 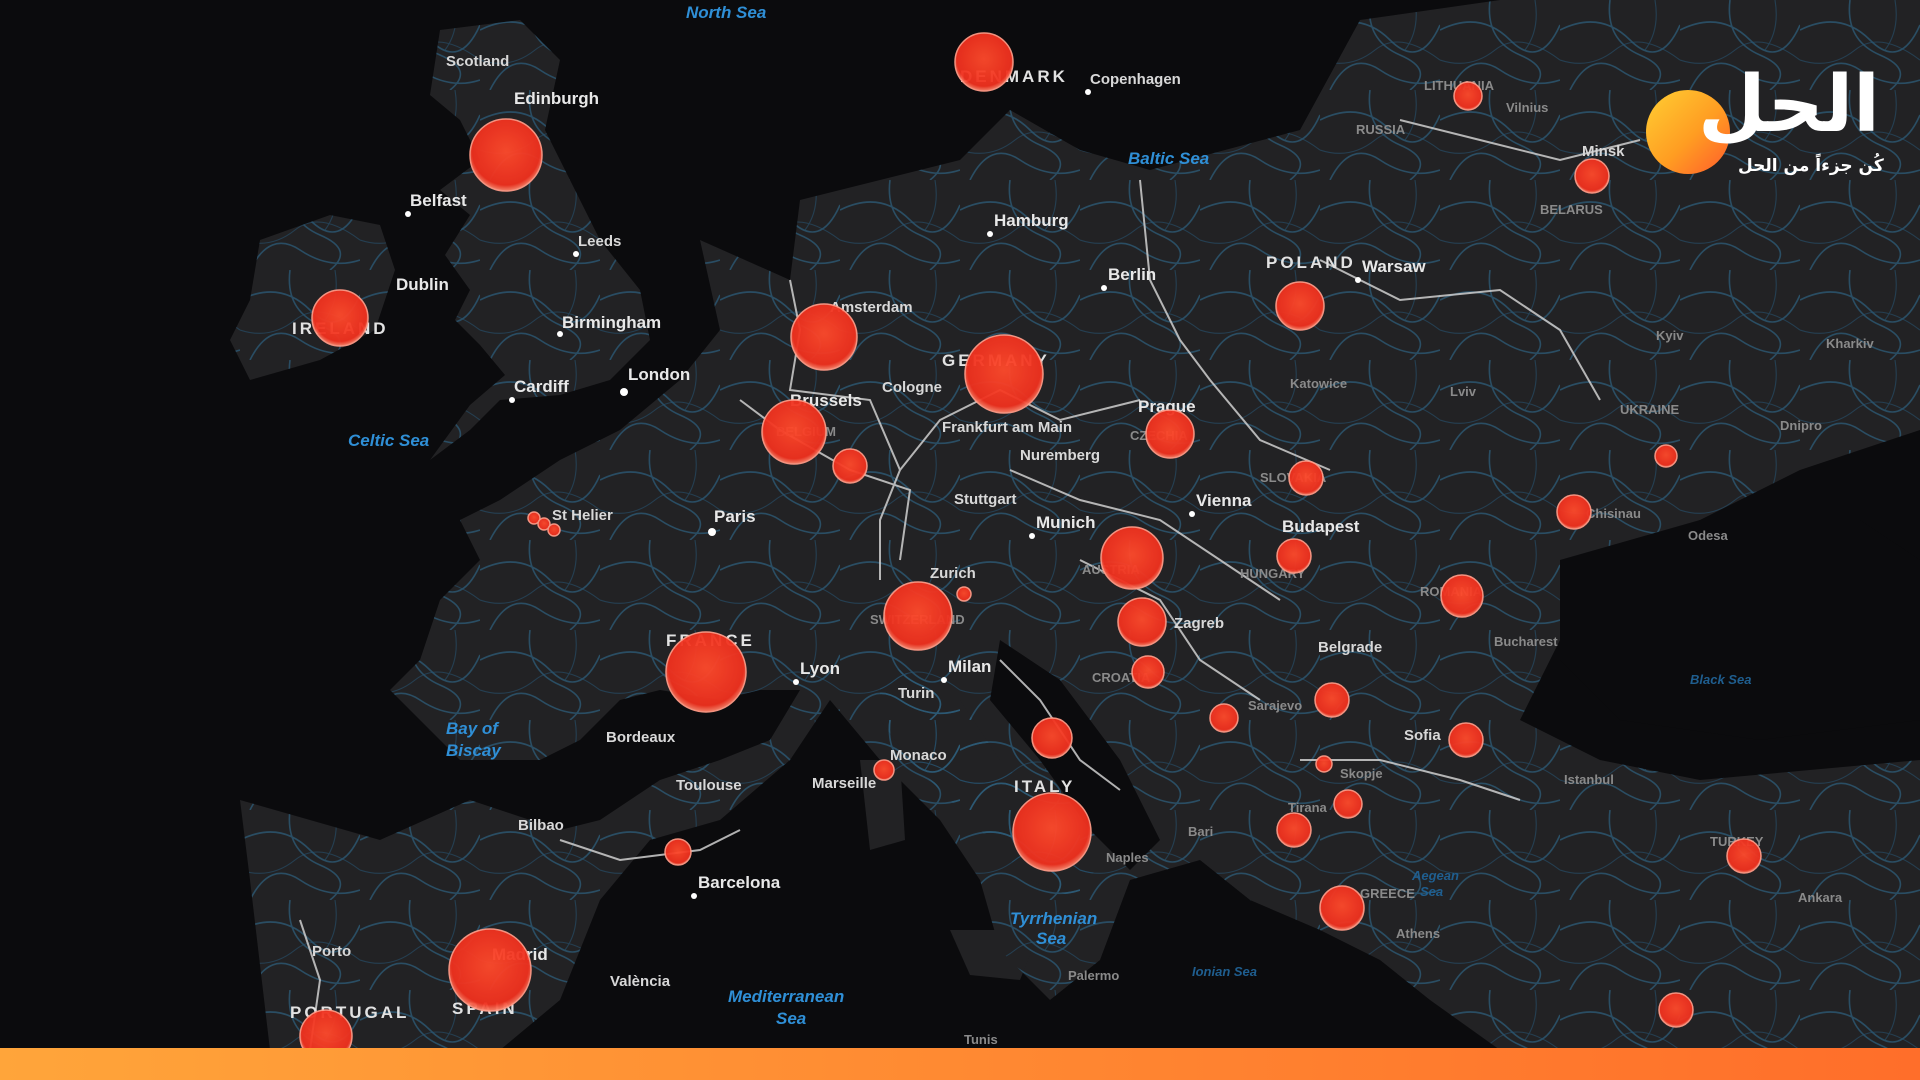 I want to click on label-paris: Paris, so click(x=735, y=516).